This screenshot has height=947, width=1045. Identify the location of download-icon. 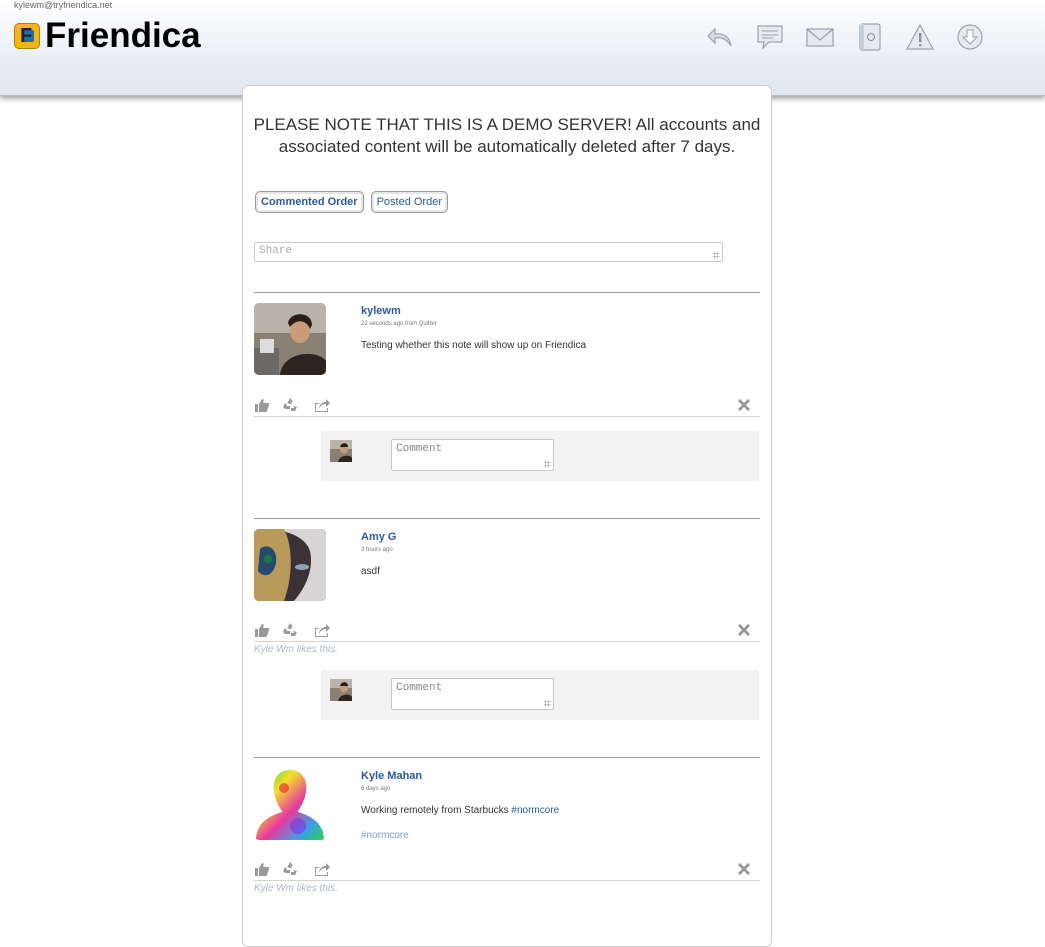
(970, 37).